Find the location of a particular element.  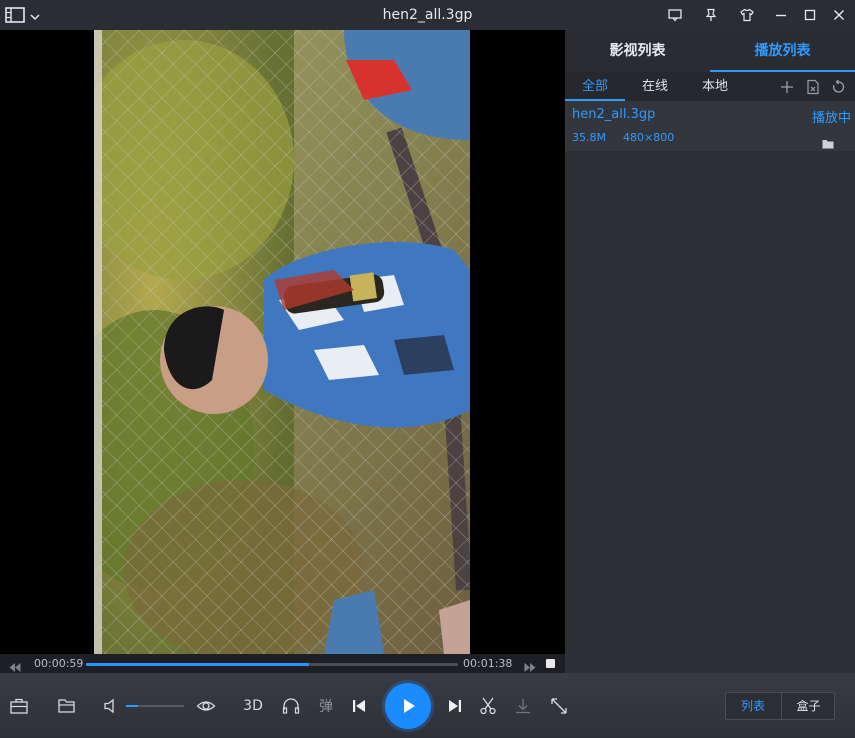

volume-slider is located at coordinates (155, 706).